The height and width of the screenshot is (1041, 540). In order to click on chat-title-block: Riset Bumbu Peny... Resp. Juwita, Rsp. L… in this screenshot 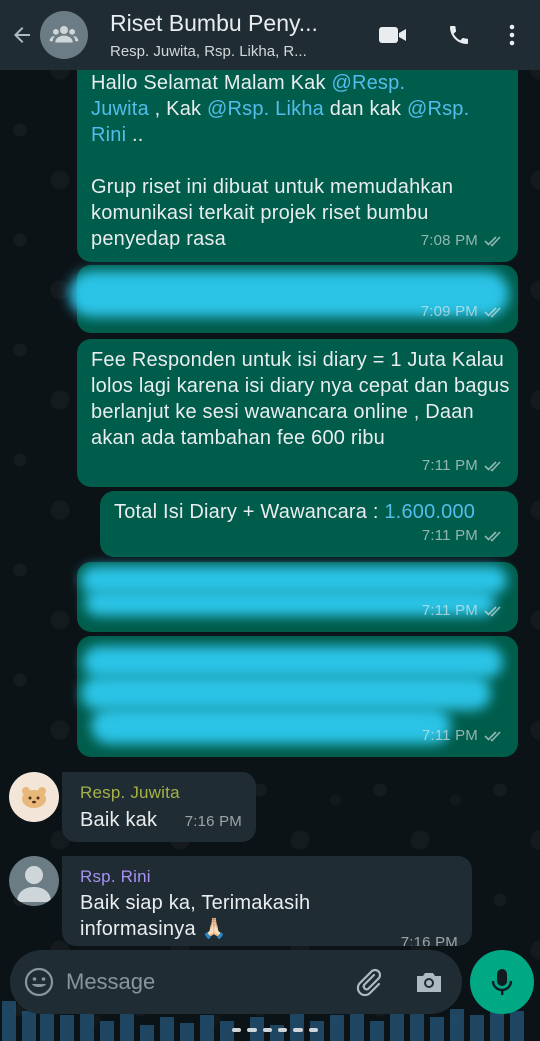, I will do `click(235, 35)`.